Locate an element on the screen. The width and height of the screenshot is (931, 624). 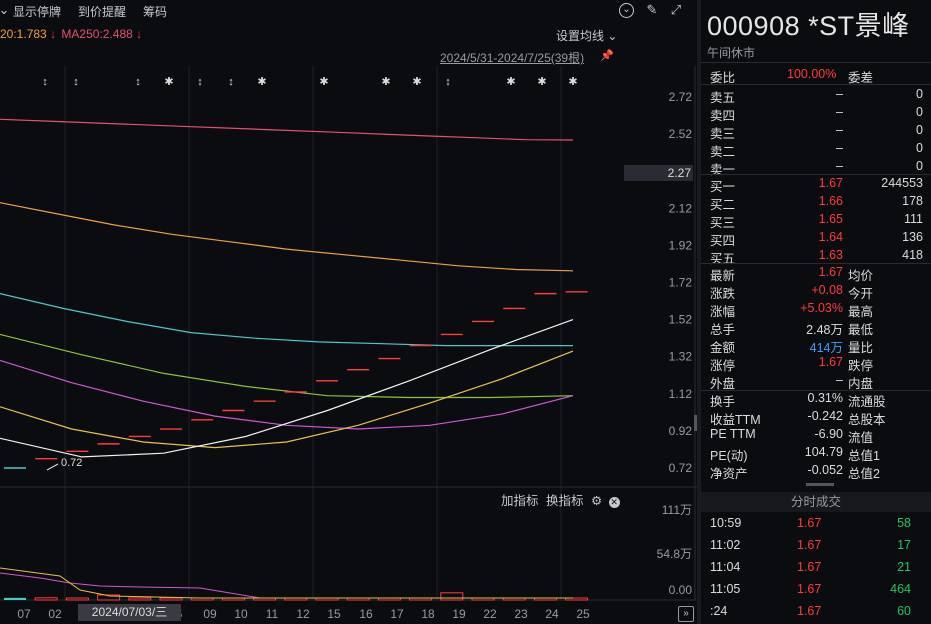
volume-tick: 0.00 is located at coordinates (681, 590).